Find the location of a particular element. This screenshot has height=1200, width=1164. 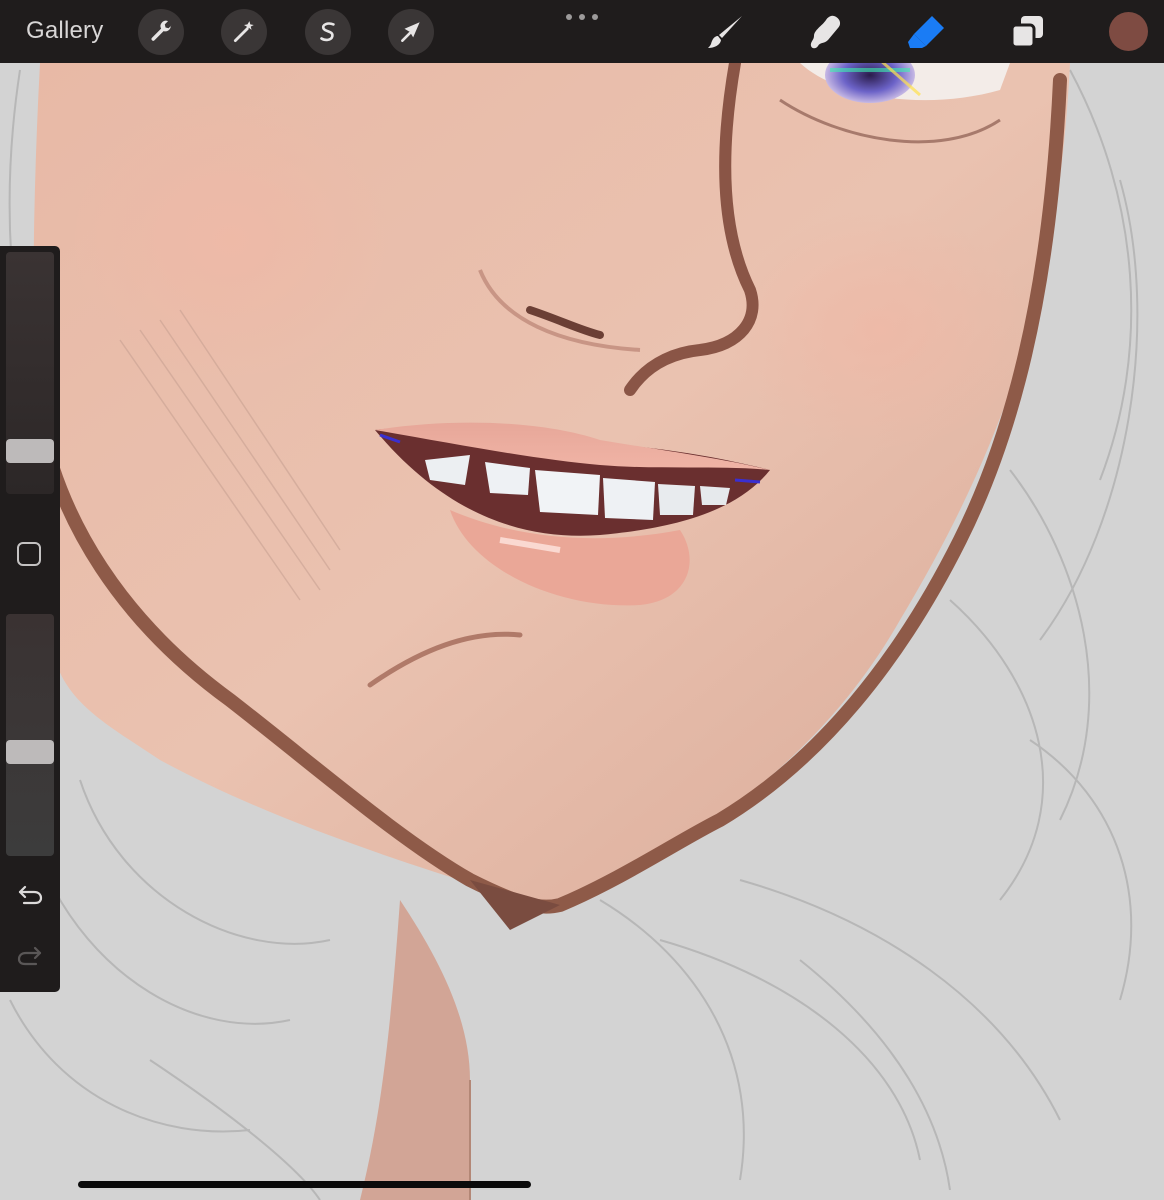

selection-s-icon is located at coordinates (327, 32).